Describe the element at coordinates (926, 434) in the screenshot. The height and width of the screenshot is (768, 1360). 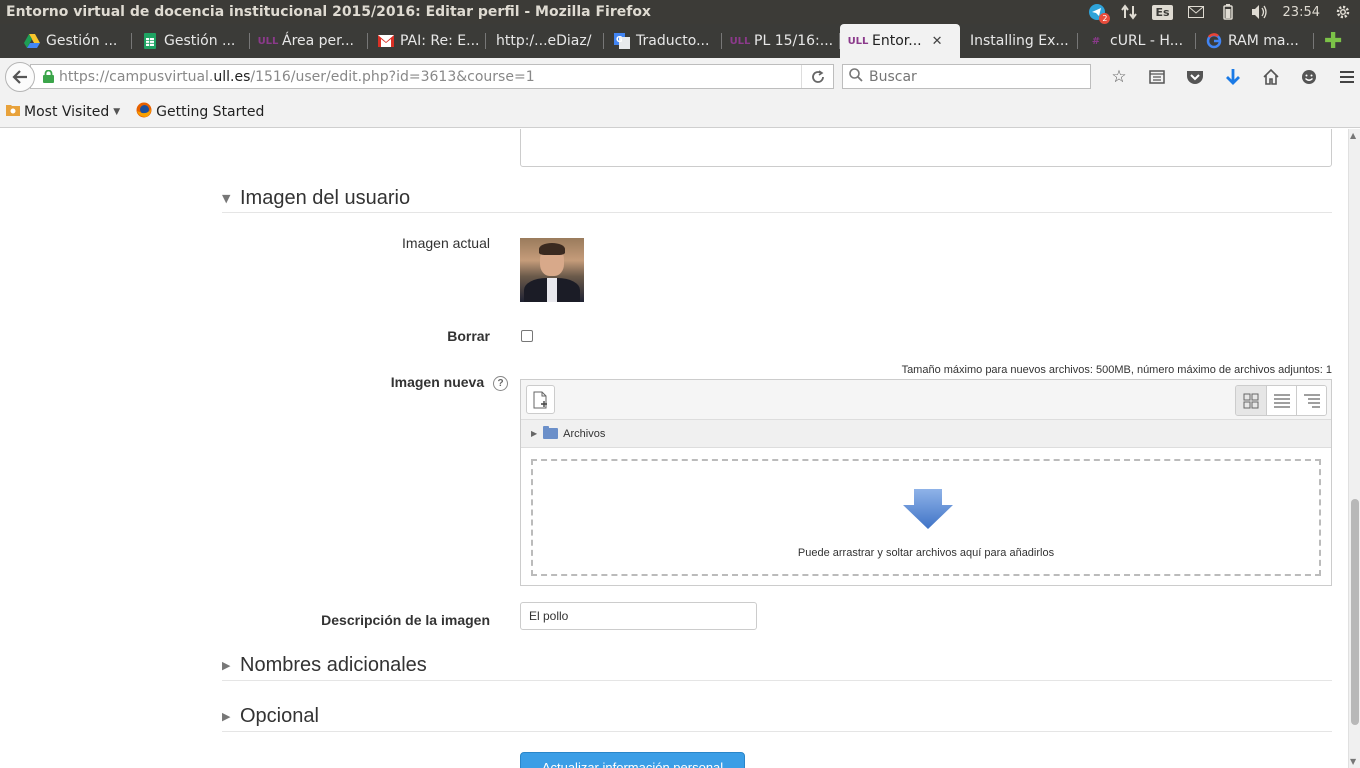
I see `file-path-bar: ▶ Archivos` at that location.